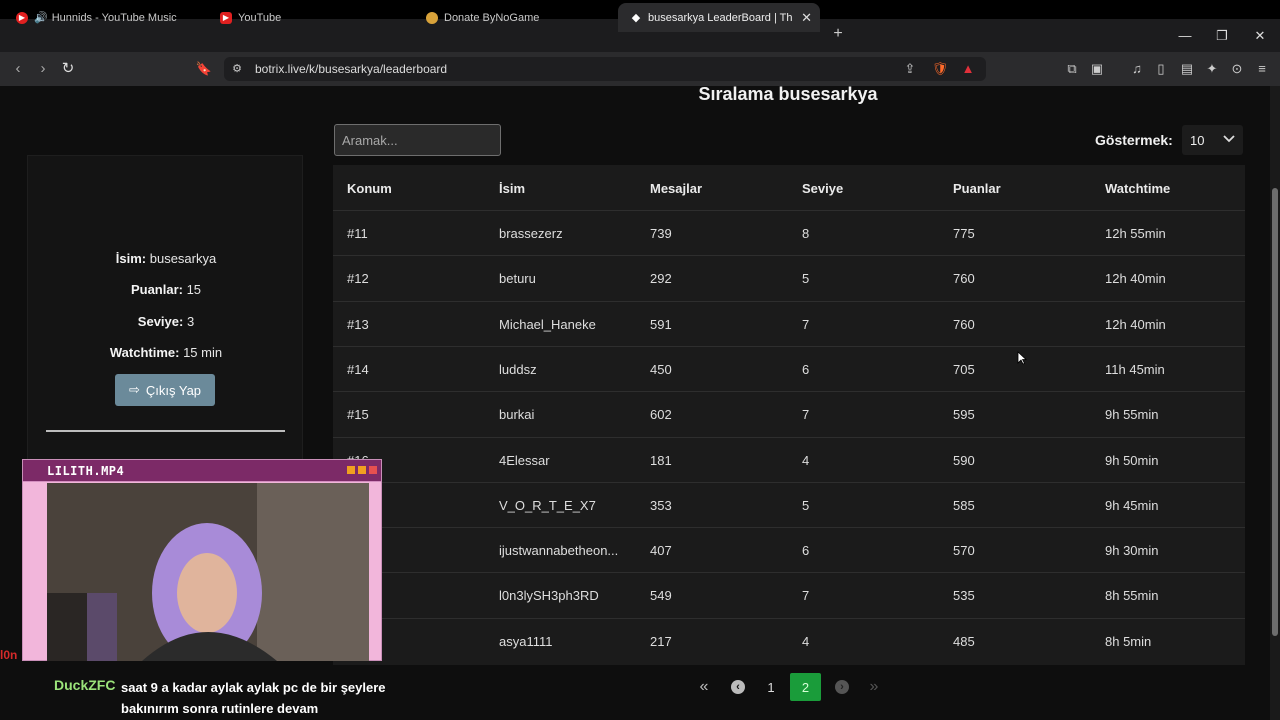 Image resolution: width=1280 pixels, height=720 pixels. What do you see at coordinates (940, 69) in the screenshot?
I see `brave-shield-icon: 🛡` at bounding box center [940, 69].